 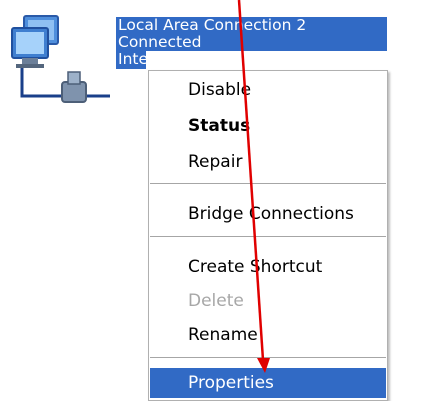 What do you see at coordinates (268, 335) in the screenshot?
I see `menu-item-rename: Rename` at bounding box center [268, 335].